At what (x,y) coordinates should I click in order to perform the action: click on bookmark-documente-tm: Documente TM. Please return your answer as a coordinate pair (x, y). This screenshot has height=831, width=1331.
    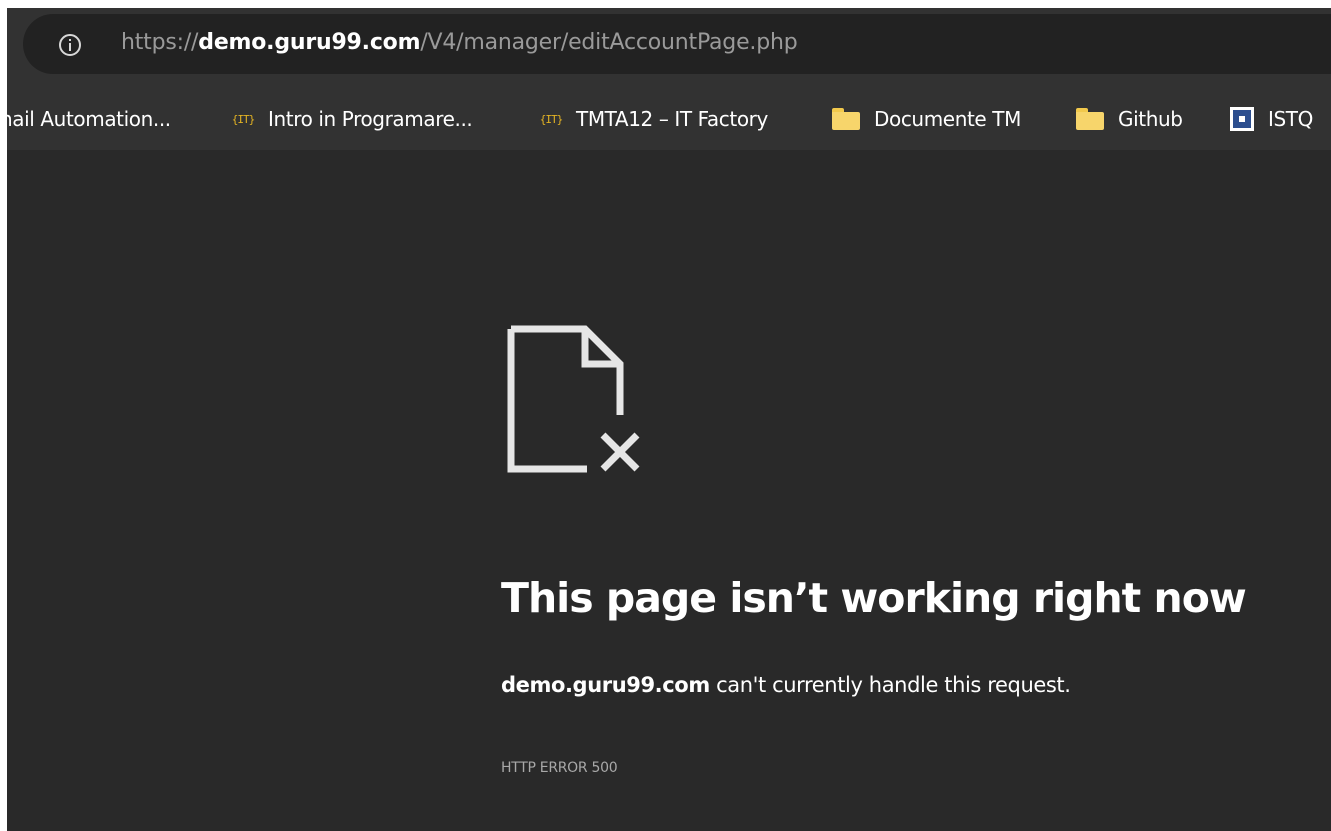
    Looking at the image, I should click on (926, 119).